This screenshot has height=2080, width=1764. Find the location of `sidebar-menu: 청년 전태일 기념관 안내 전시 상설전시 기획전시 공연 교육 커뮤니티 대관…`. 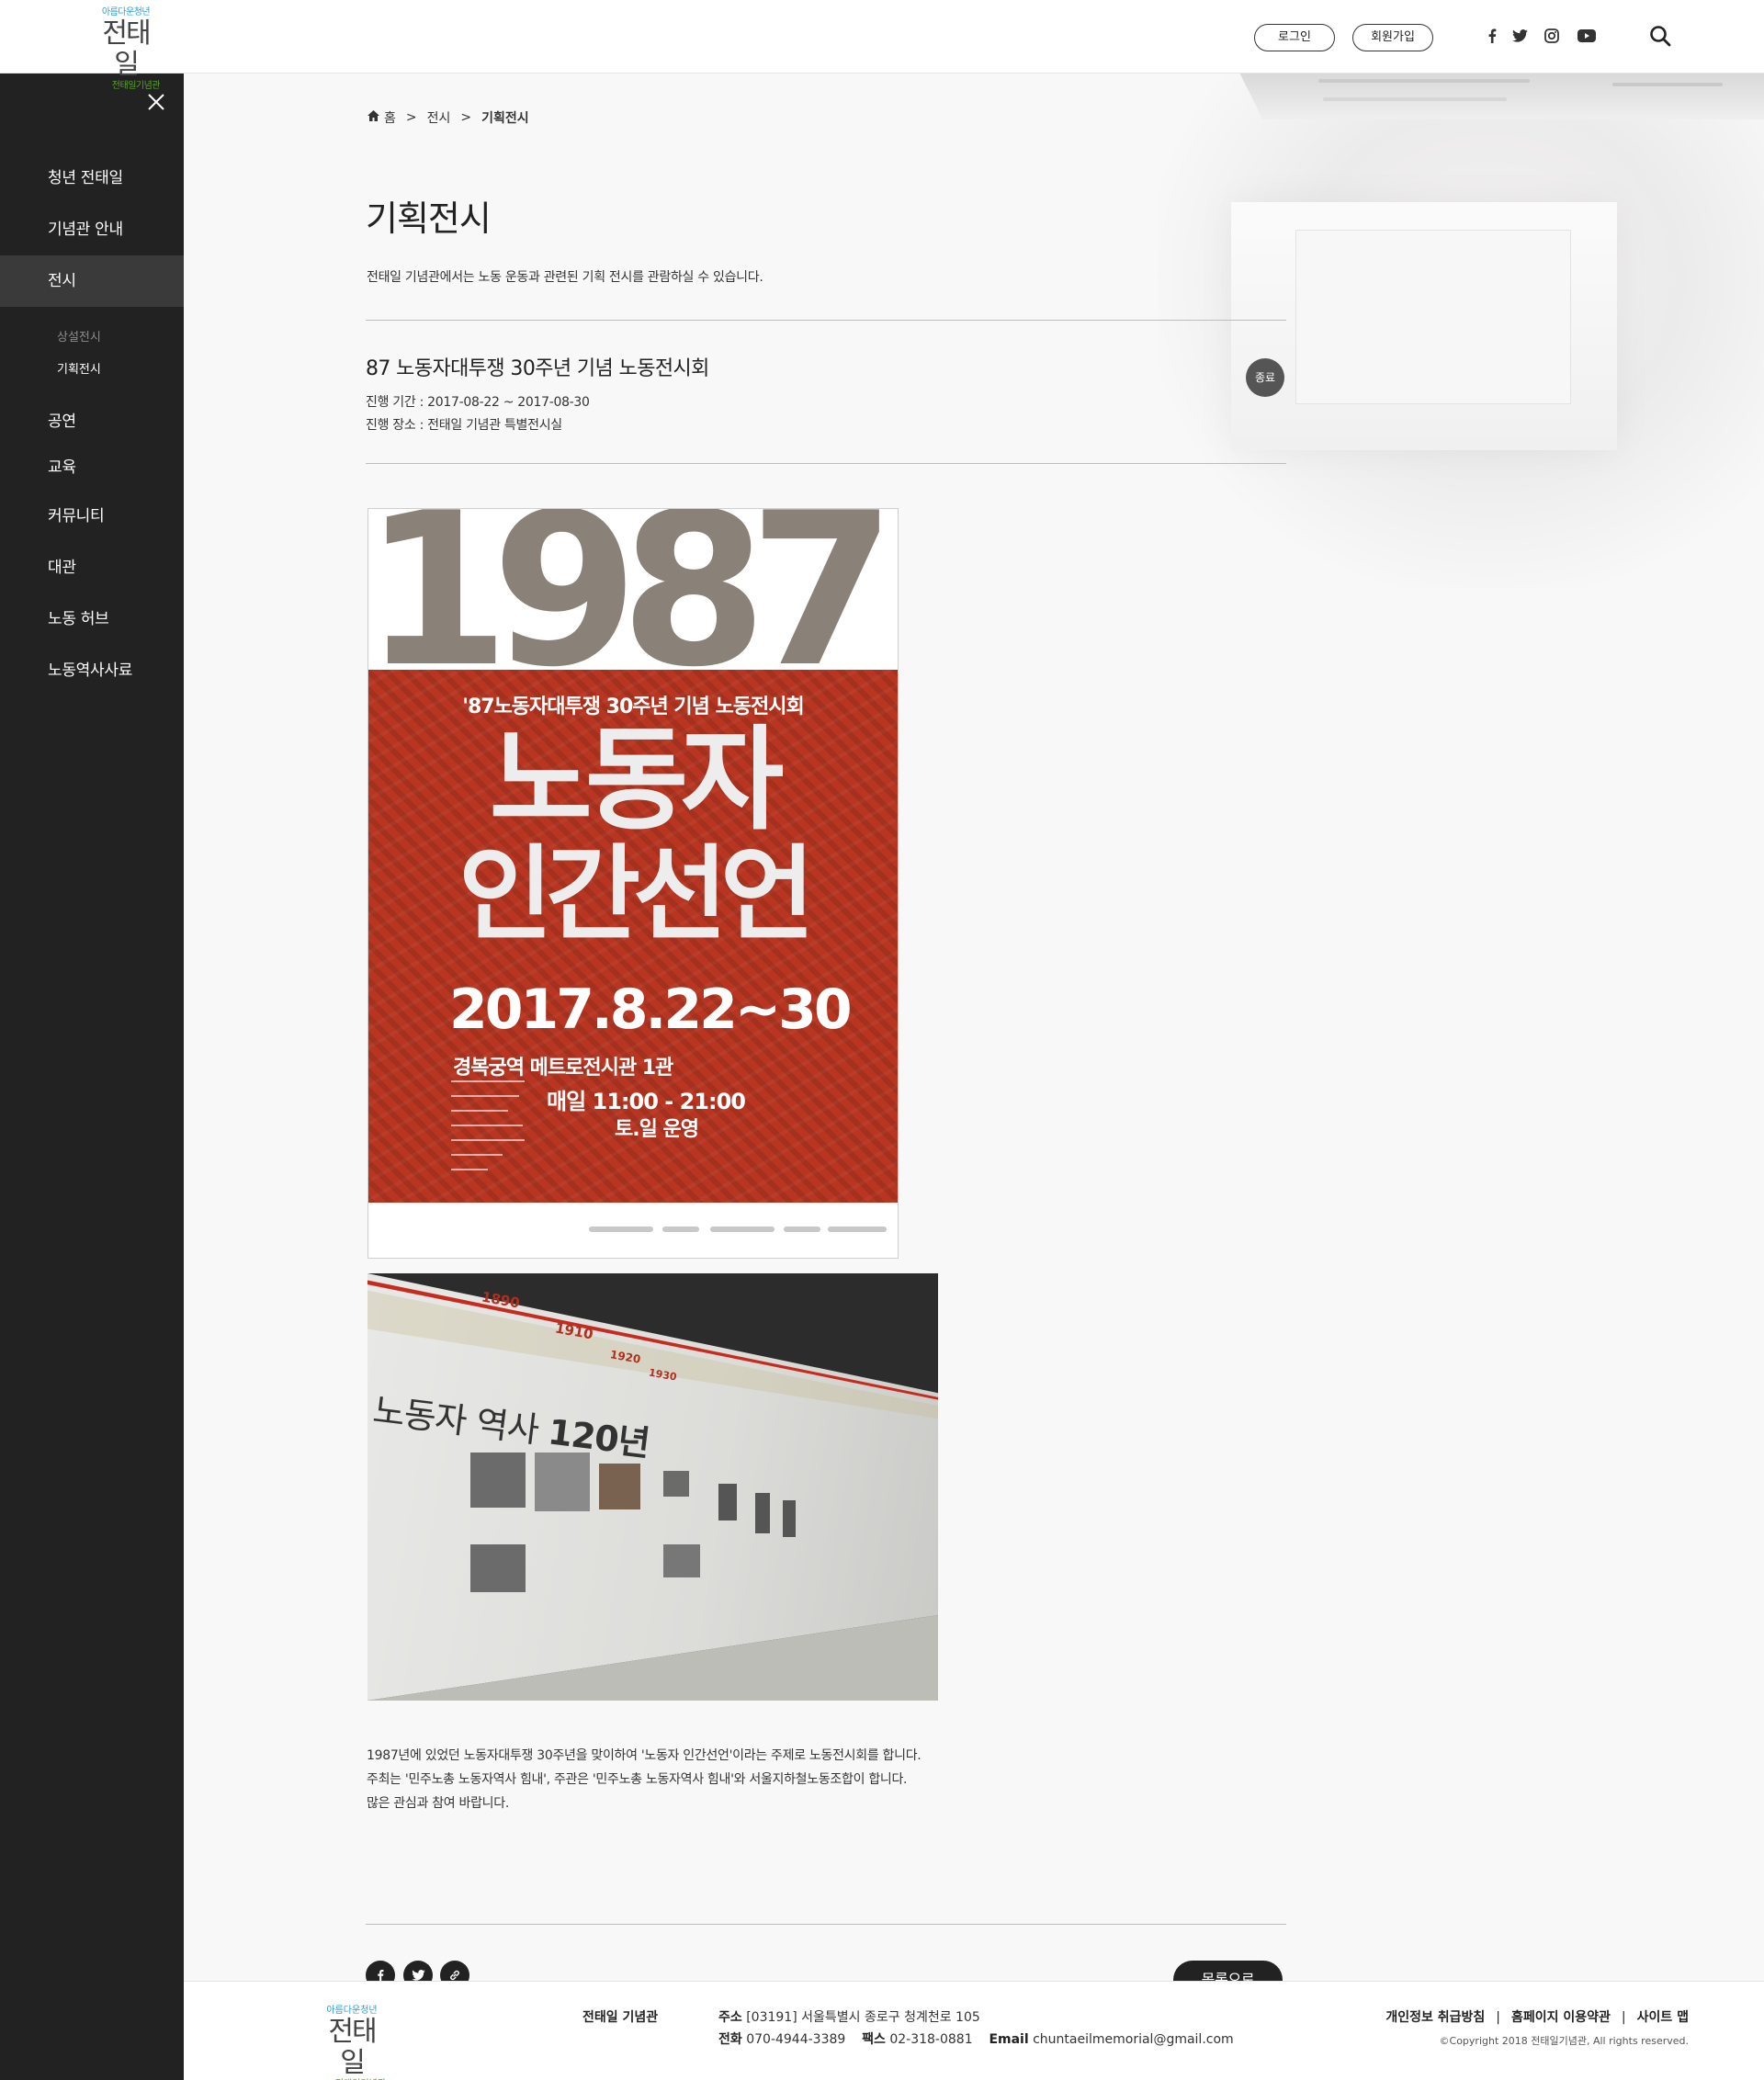

sidebar-menu: 청년 전태일 기념관 안내 전시 상설전시 기획전시 공연 교육 커뮤니티 대관… is located at coordinates (92, 424).